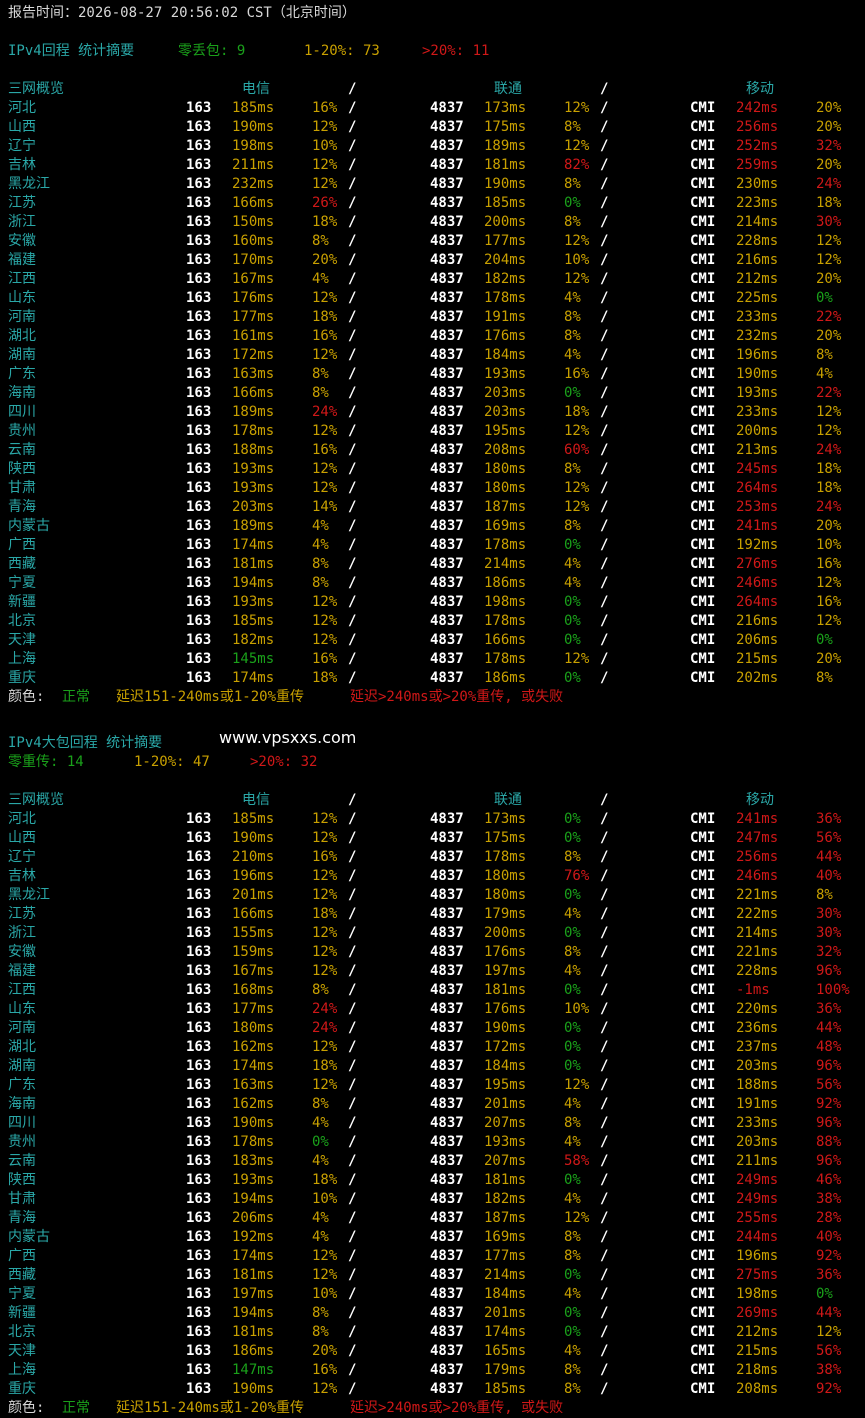 The image size is (865, 1418). I want to click on unicom-latency: 195ms, so click(505, 431).